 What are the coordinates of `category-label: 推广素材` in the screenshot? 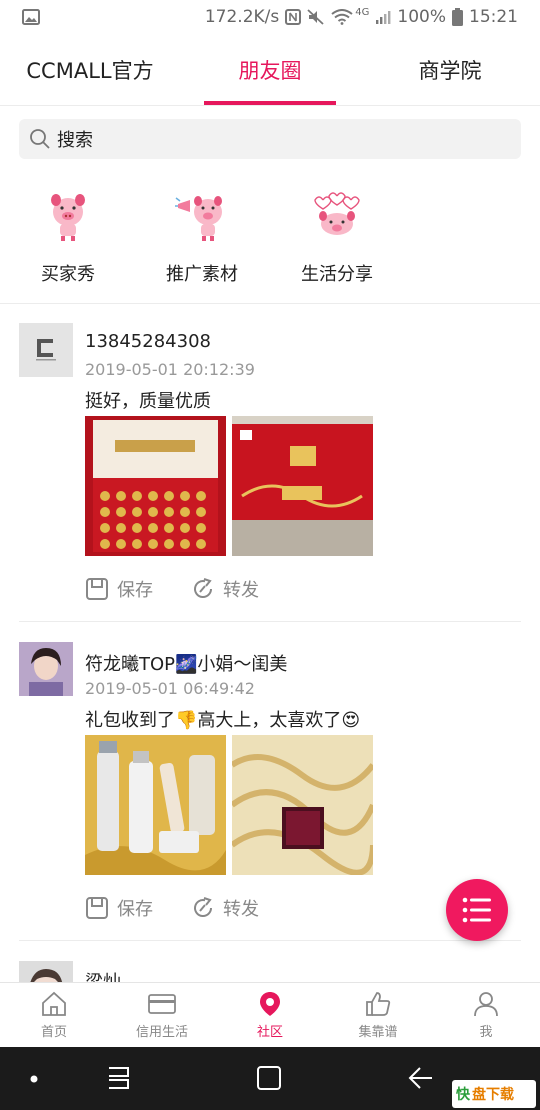 It's located at (202, 274).